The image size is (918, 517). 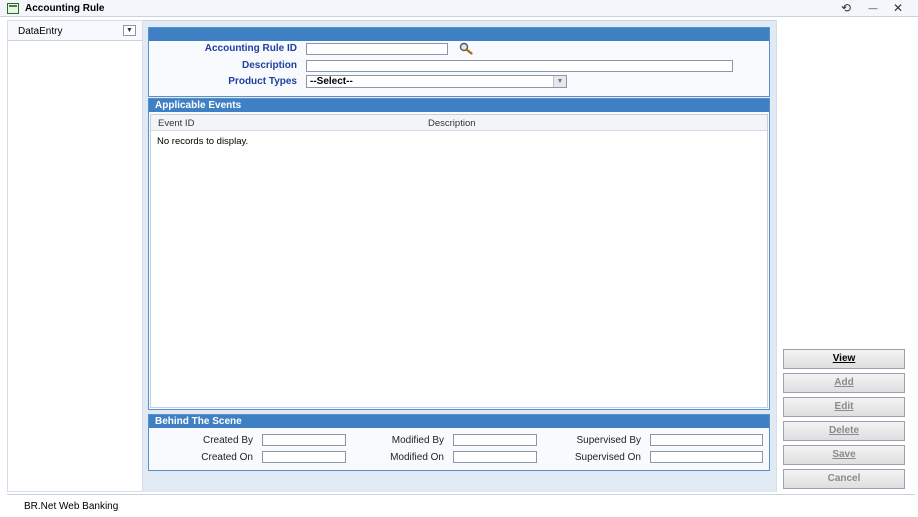 What do you see at coordinates (227, 440) in the screenshot?
I see `created-by-label: Created By` at bounding box center [227, 440].